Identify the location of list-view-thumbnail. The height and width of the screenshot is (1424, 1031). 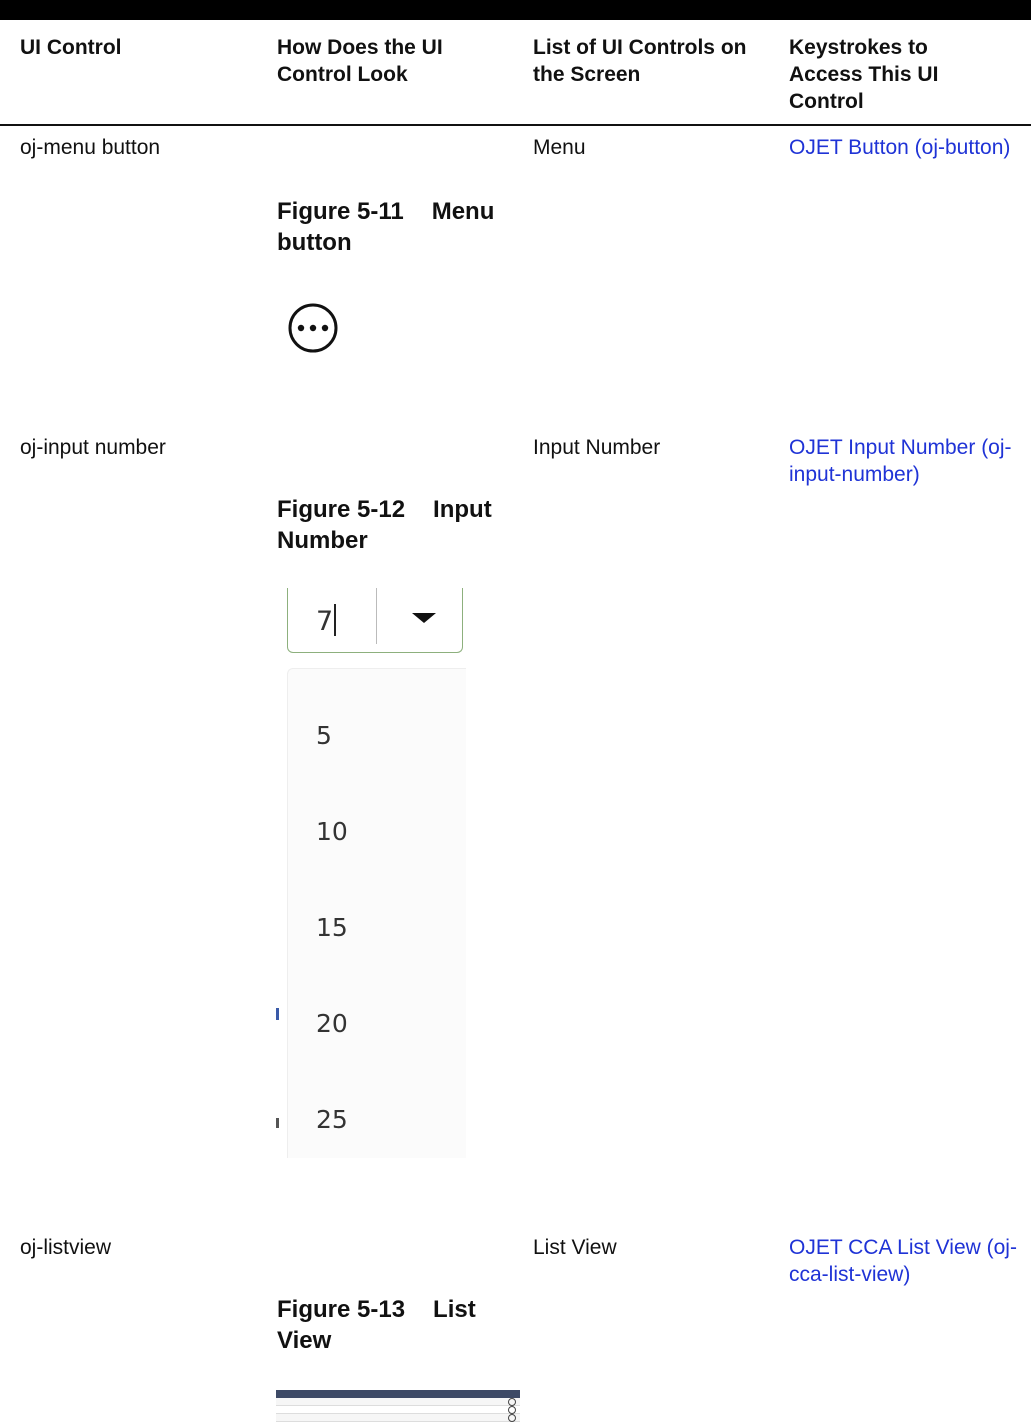
(398, 1407).